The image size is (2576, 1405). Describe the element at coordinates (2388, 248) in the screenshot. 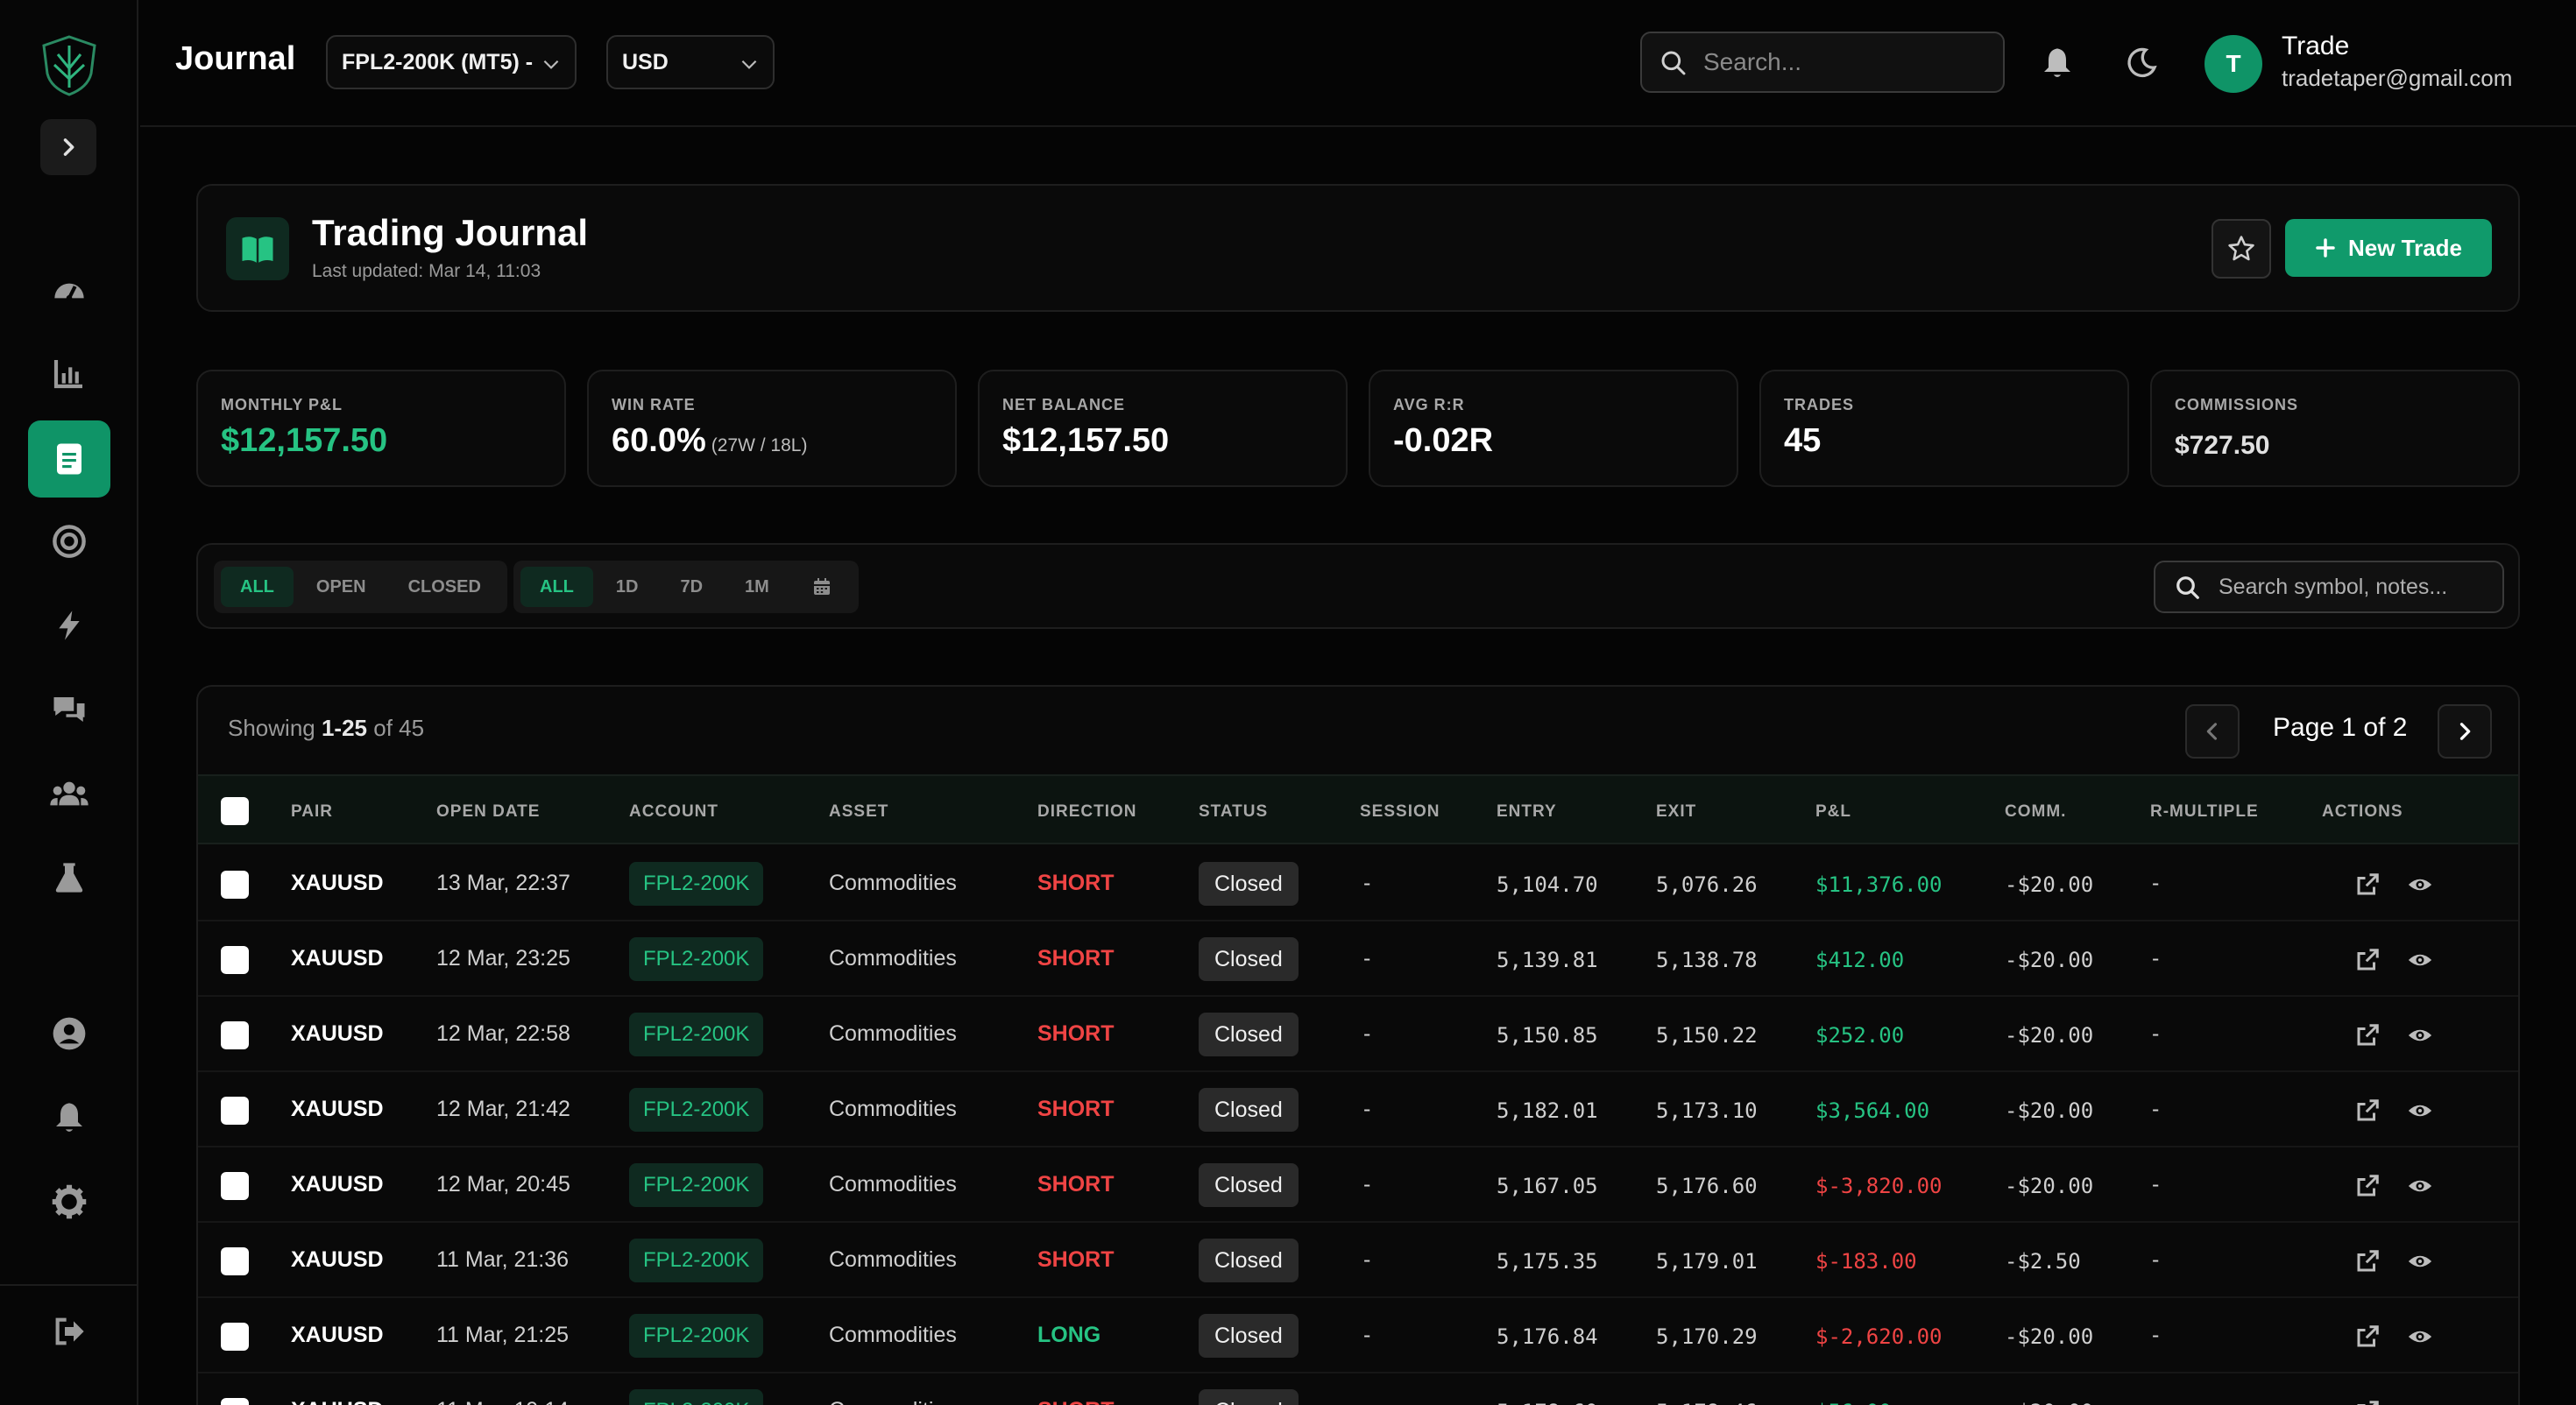

I see `new-trade-button: New Trade` at that location.